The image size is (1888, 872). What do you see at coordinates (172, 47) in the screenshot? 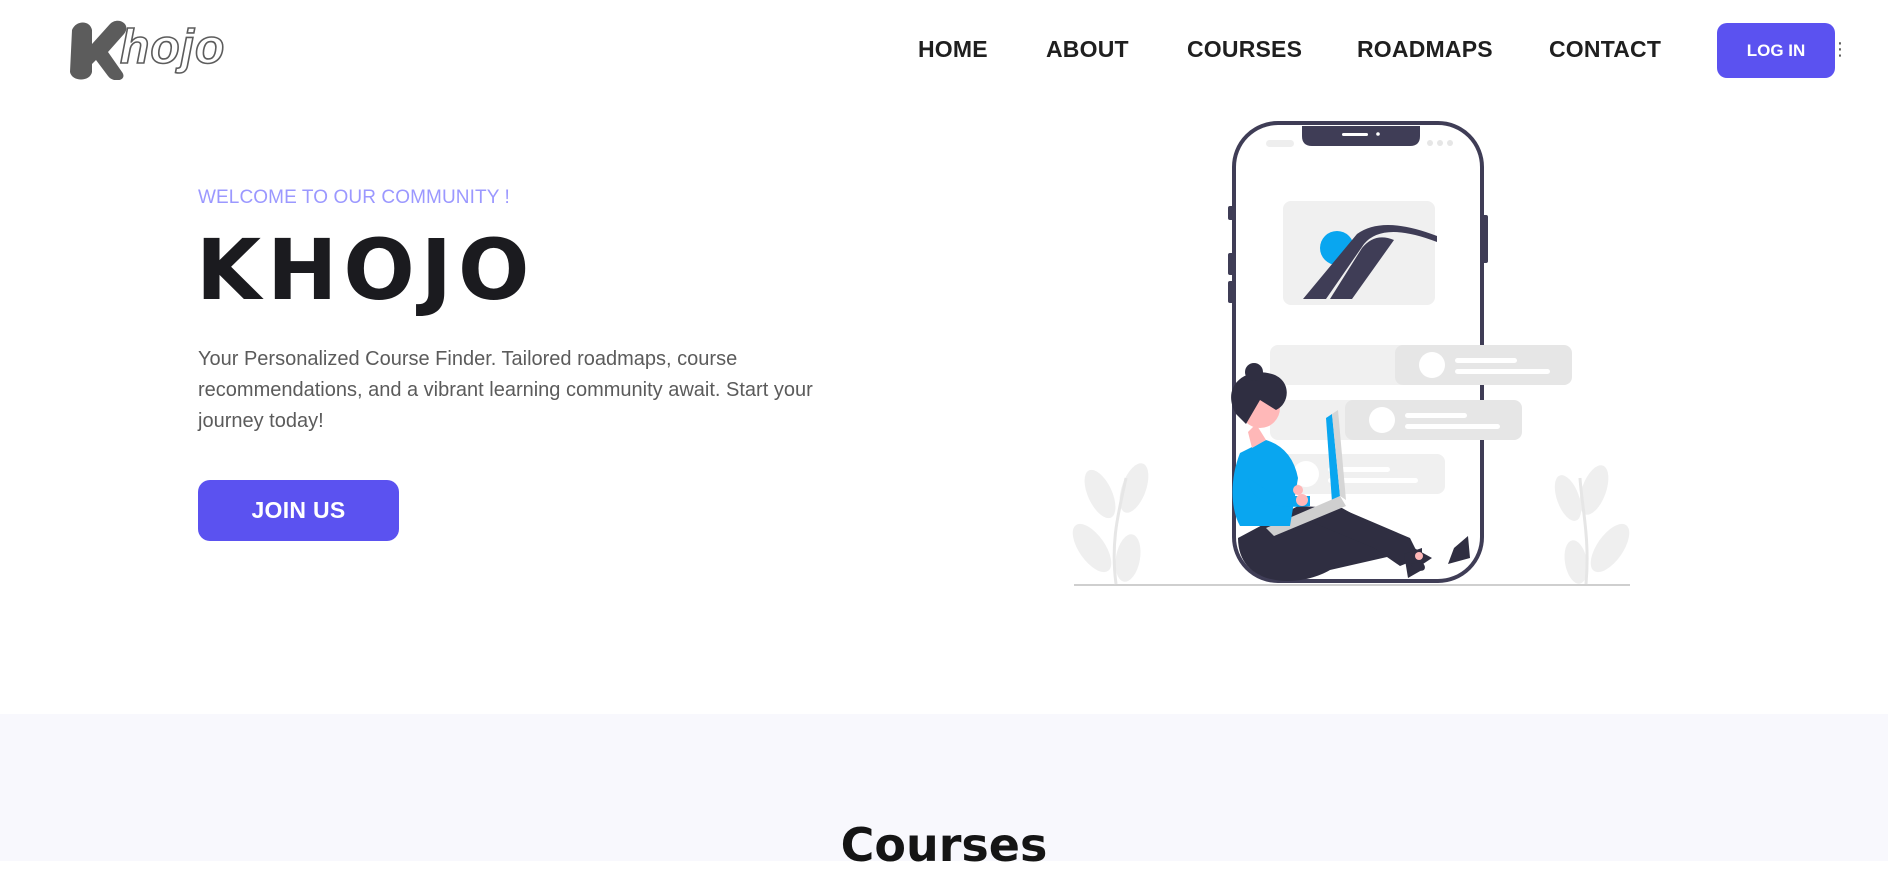
I see `logo-wordmark: hojo` at bounding box center [172, 47].